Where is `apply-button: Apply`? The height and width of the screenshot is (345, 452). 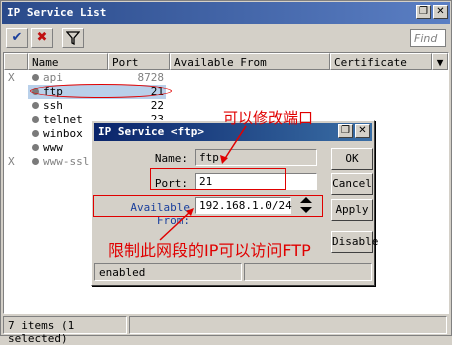
apply-button: Apply is located at coordinates (352, 210).